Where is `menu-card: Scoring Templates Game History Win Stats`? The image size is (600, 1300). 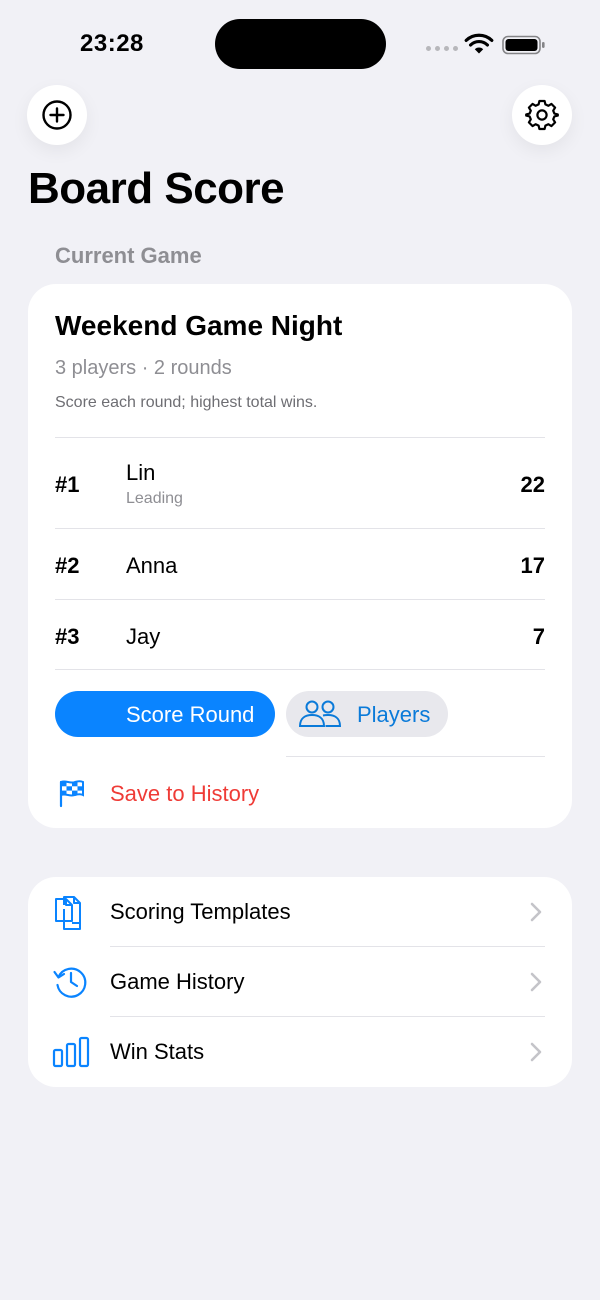
menu-card: Scoring Templates Game History Win Stats is located at coordinates (300, 982).